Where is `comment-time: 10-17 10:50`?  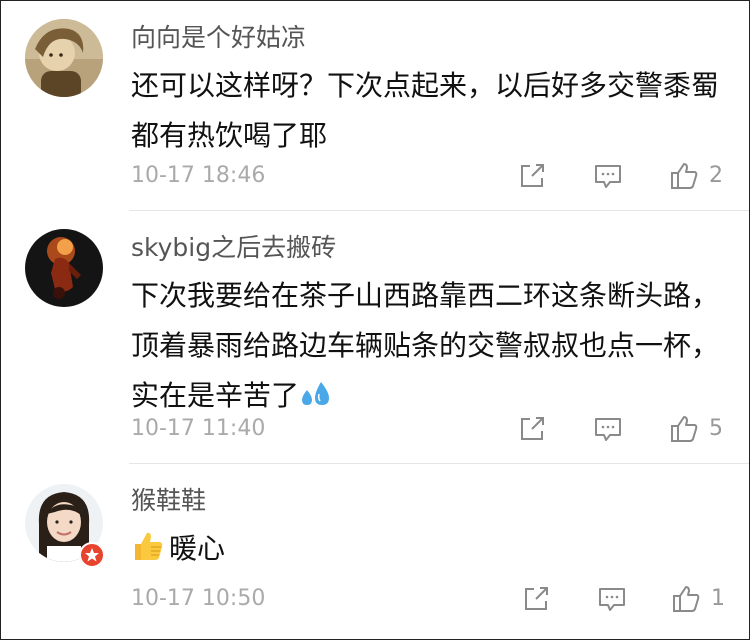
comment-time: 10-17 10:50 is located at coordinates (198, 598).